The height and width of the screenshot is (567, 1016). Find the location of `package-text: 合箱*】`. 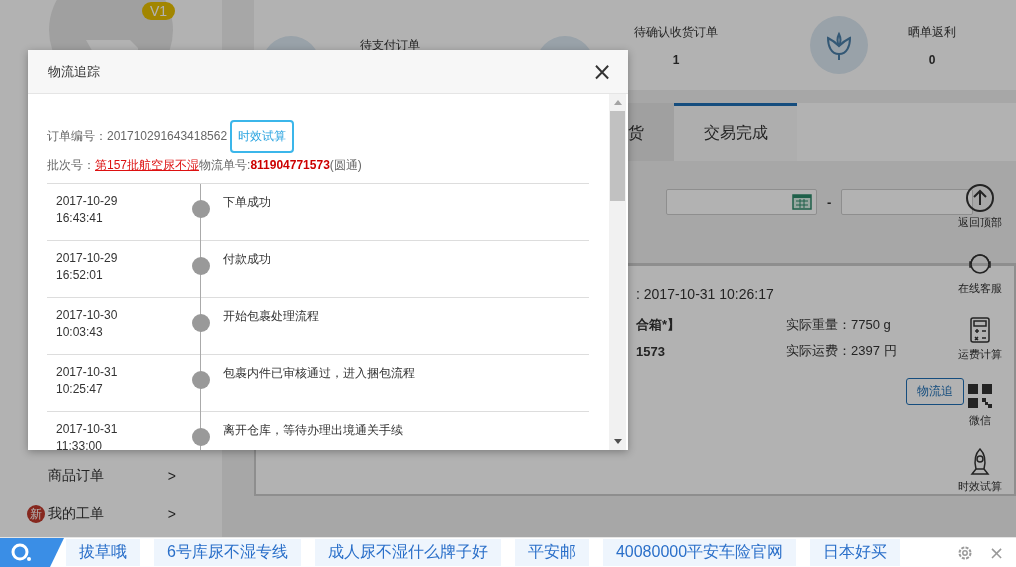

package-text: 合箱*】 is located at coordinates (659, 325).